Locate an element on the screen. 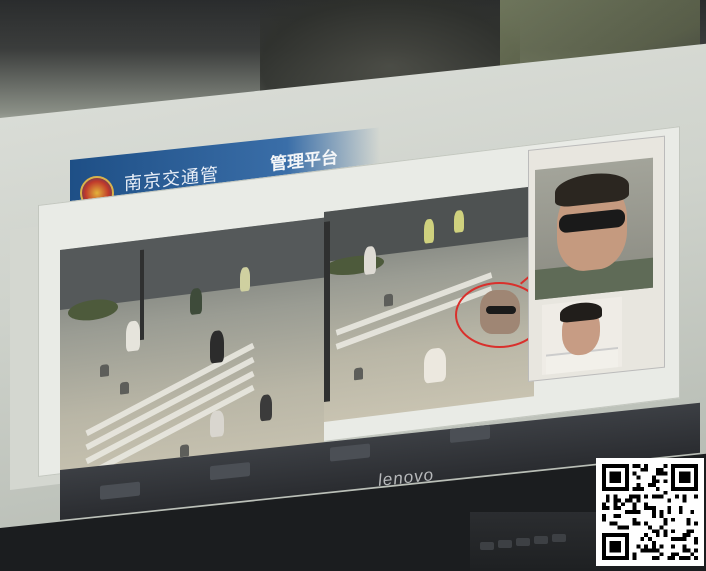  captured-face-image is located at coordinates (594, 228).